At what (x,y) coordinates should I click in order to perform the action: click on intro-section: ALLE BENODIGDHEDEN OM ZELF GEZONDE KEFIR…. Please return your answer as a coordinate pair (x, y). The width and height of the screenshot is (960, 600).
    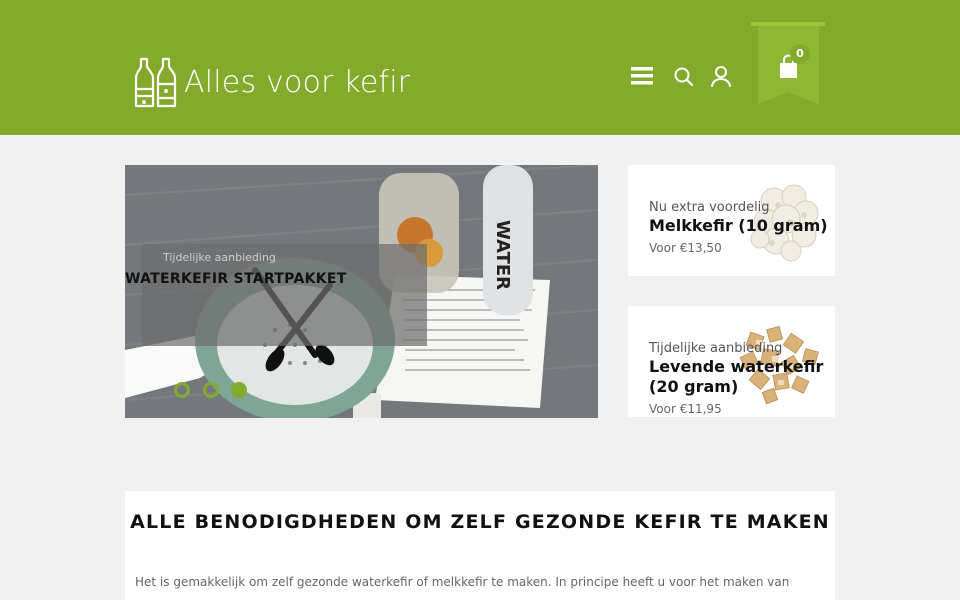
    Looking at the image, I should click on (480, 545).